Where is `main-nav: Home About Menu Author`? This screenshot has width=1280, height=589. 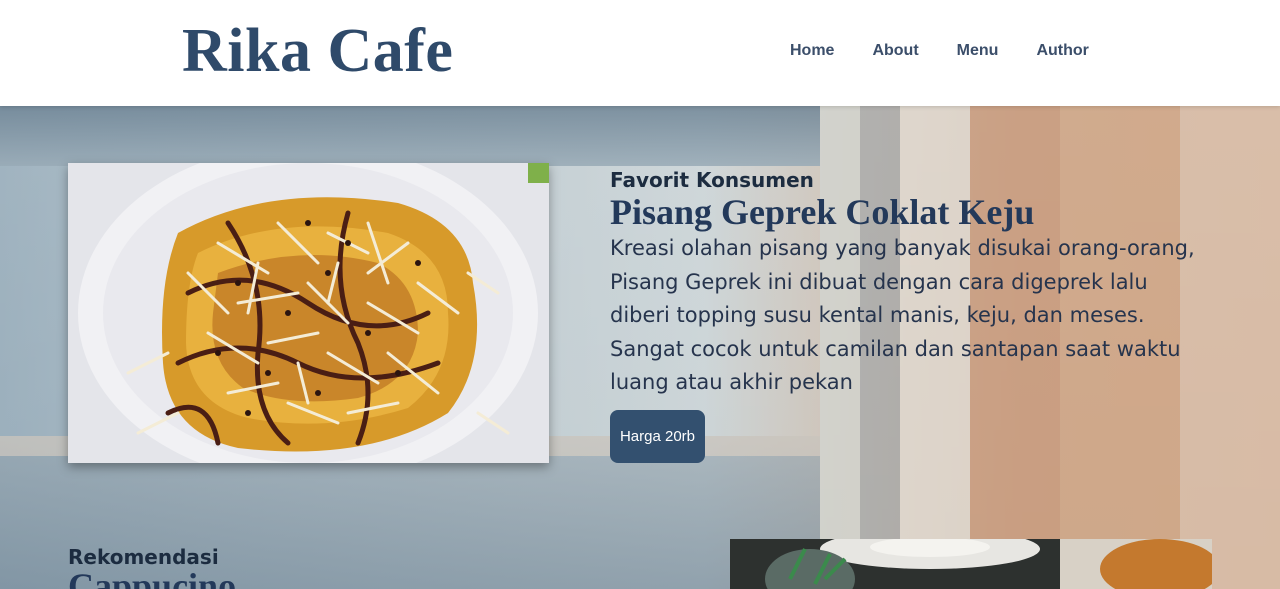 main-nav: Home About Menu Author is located at coordinates (958, 51).